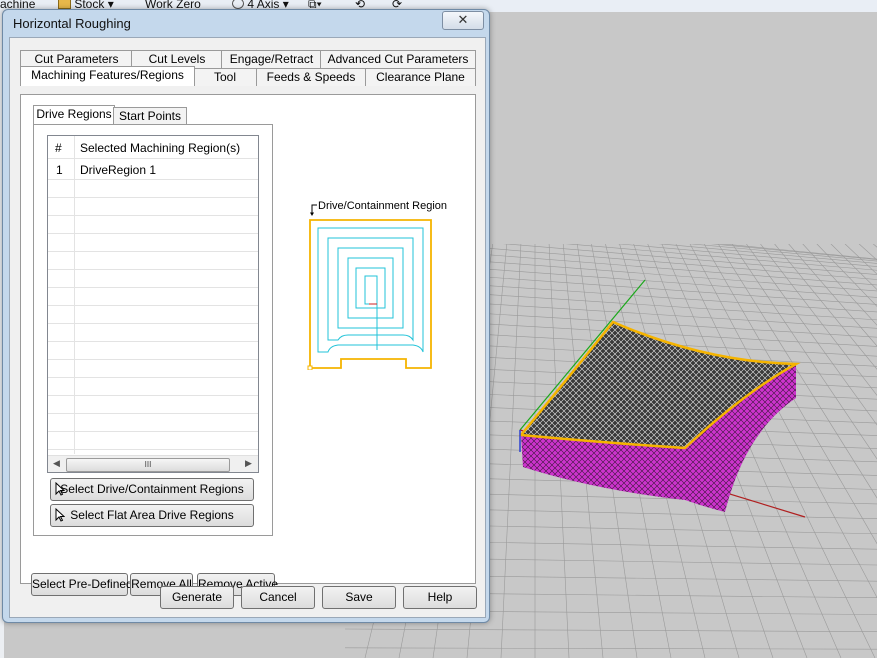 The height and width of the screenshot is (658, 877). Describe the element at coordinates (58, 148) in the screenshot. I see `column-header-number: #` at that location.